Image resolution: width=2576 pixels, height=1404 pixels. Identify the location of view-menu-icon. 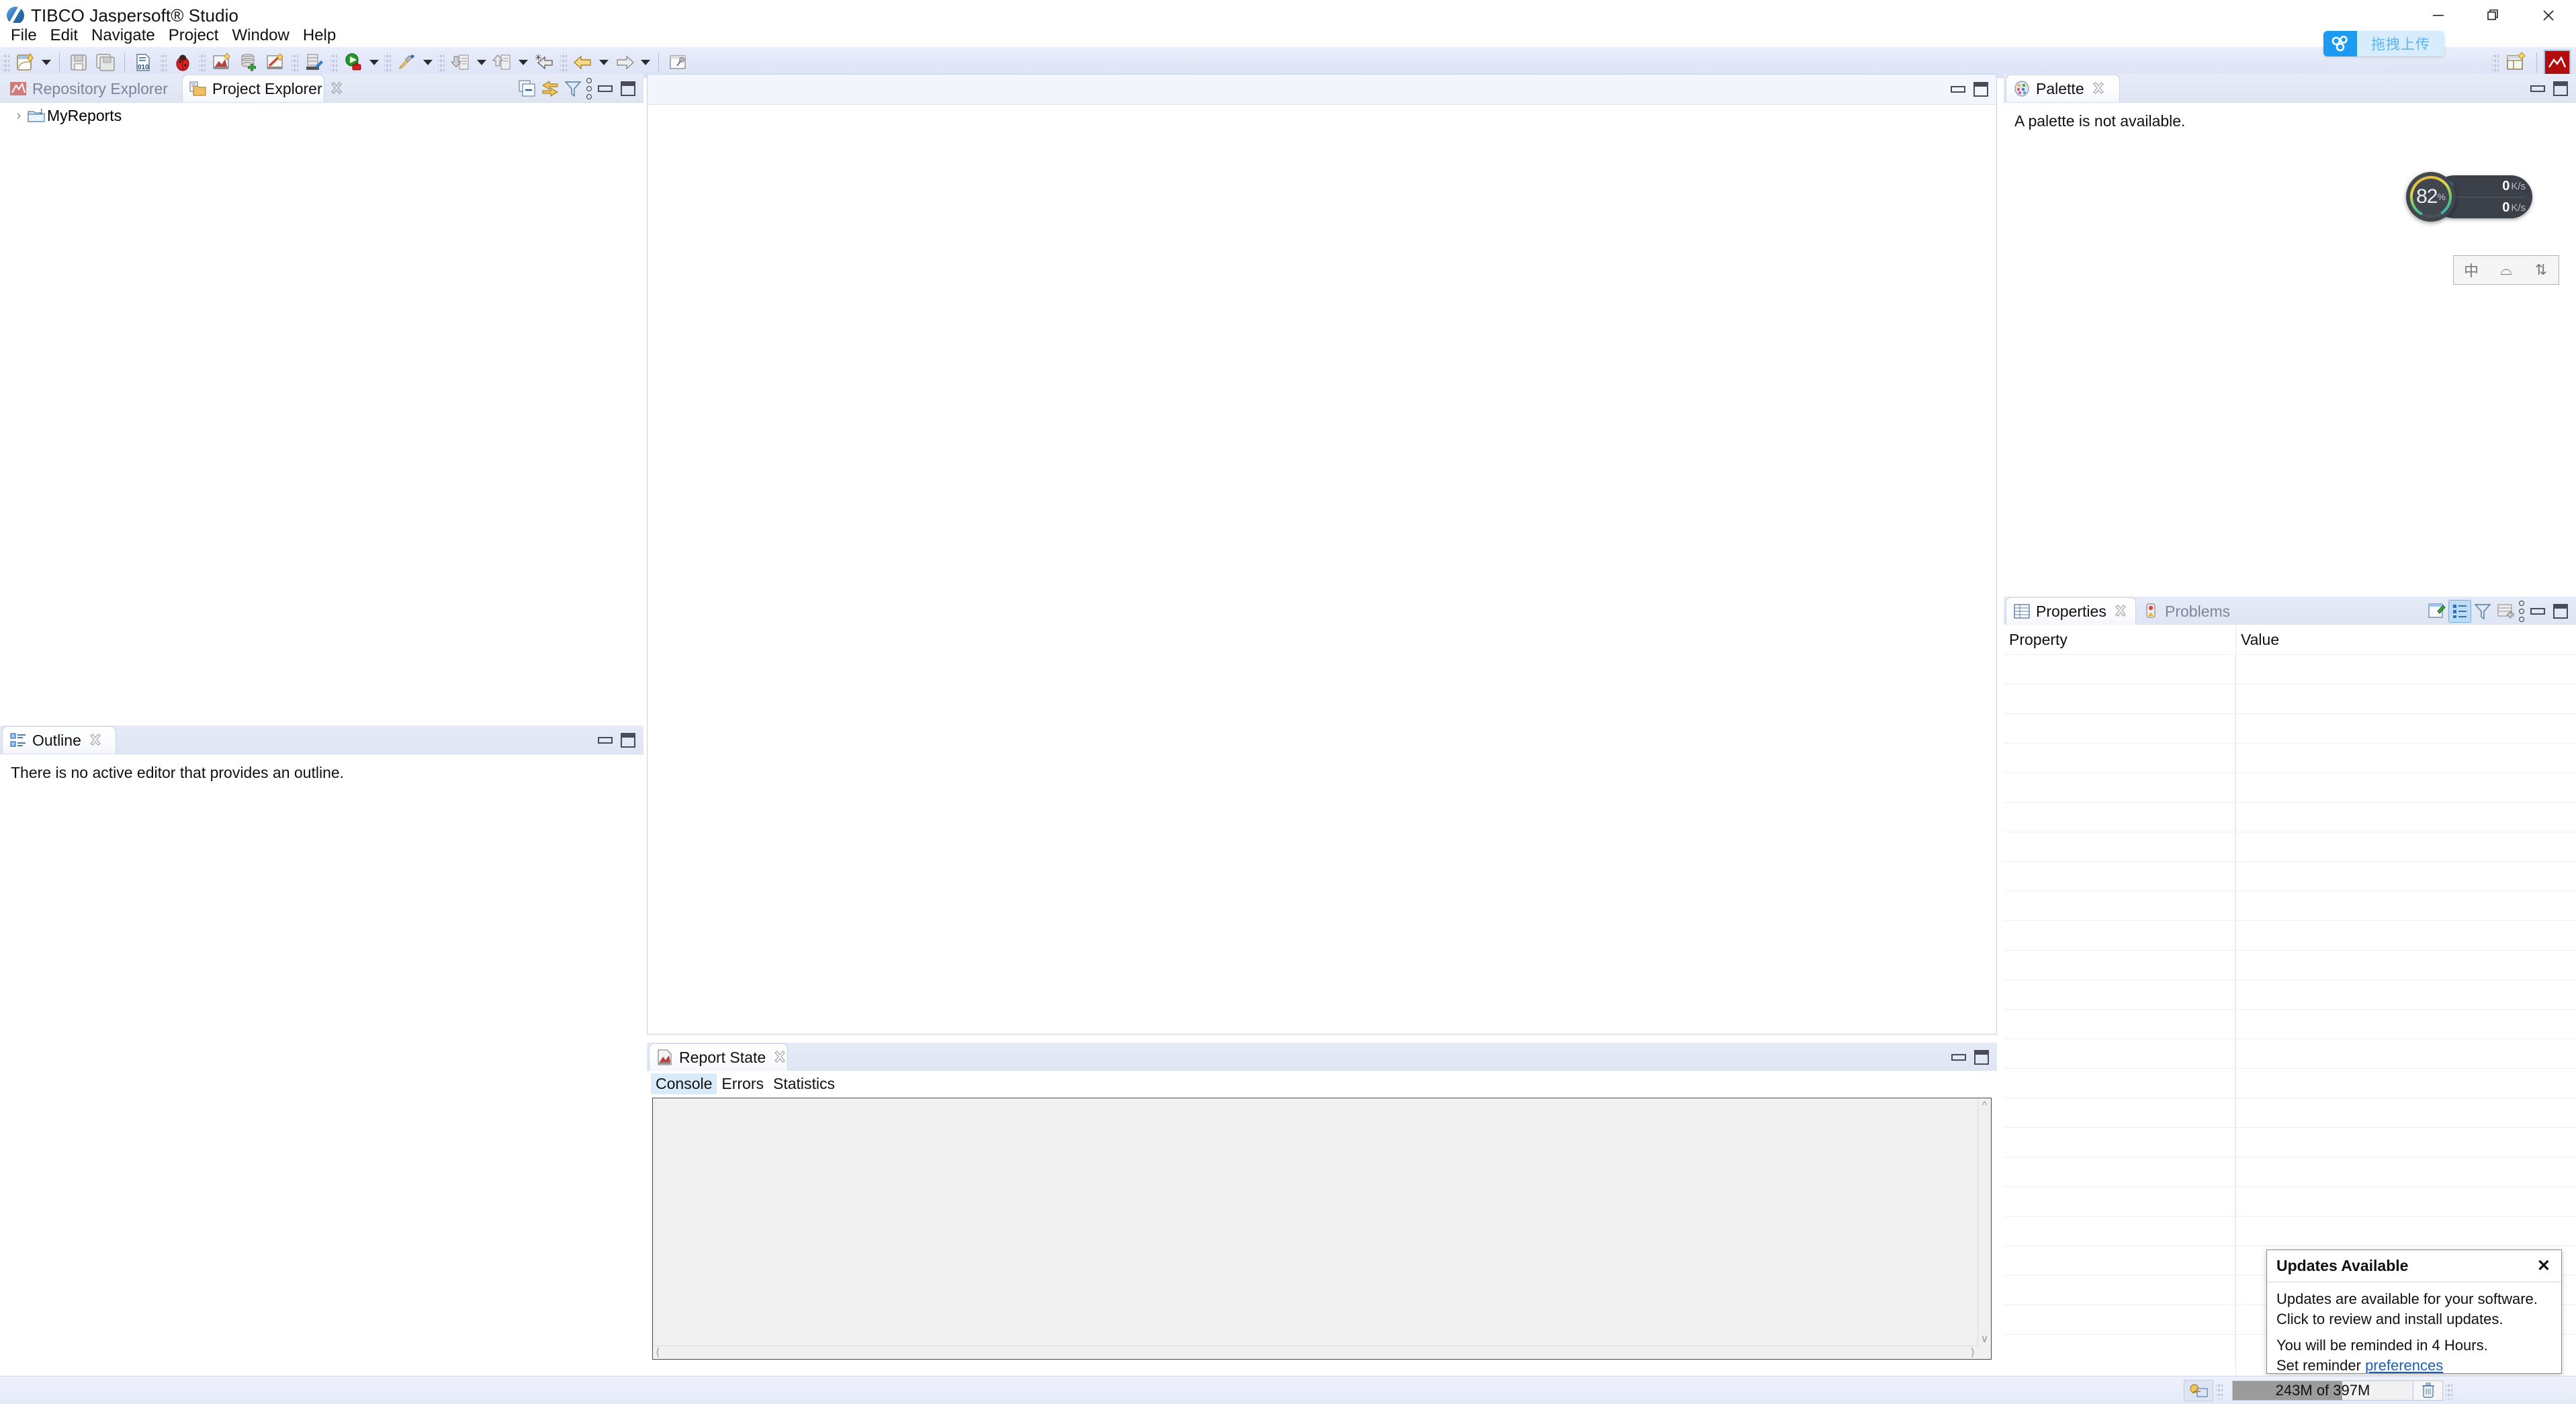
(2521, 611).